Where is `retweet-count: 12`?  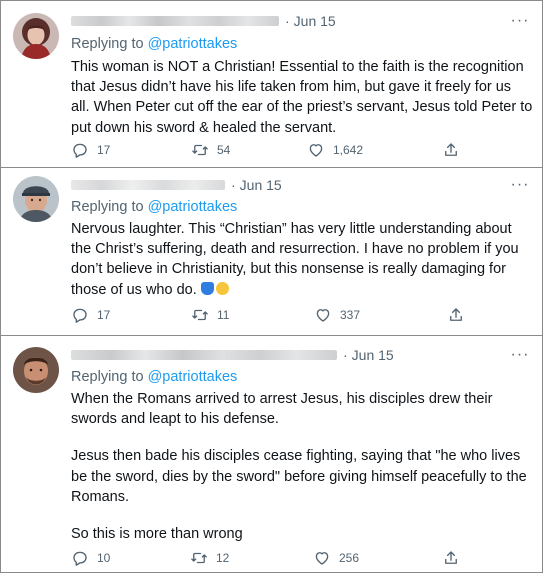
retweet-count: 12 is located at coordinates (223, 558).